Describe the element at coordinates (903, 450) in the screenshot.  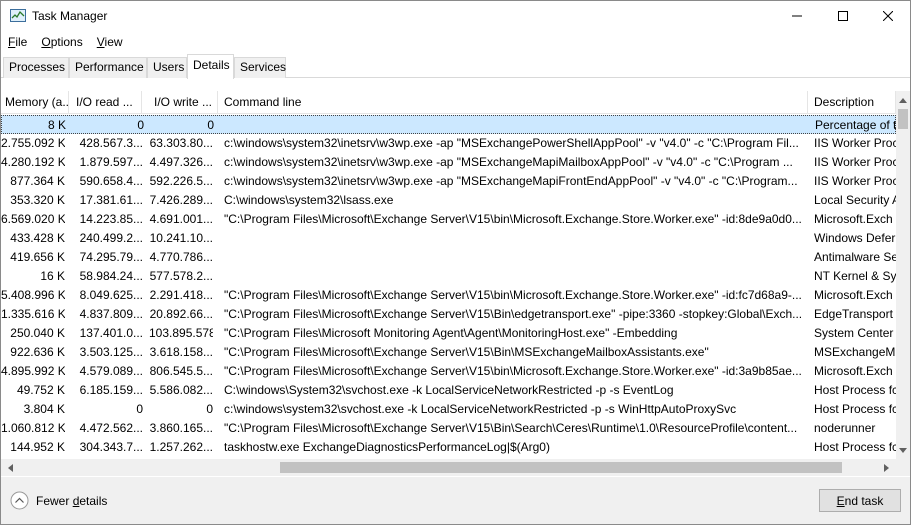
I see `scroll-down-arrow-icon` at that location.